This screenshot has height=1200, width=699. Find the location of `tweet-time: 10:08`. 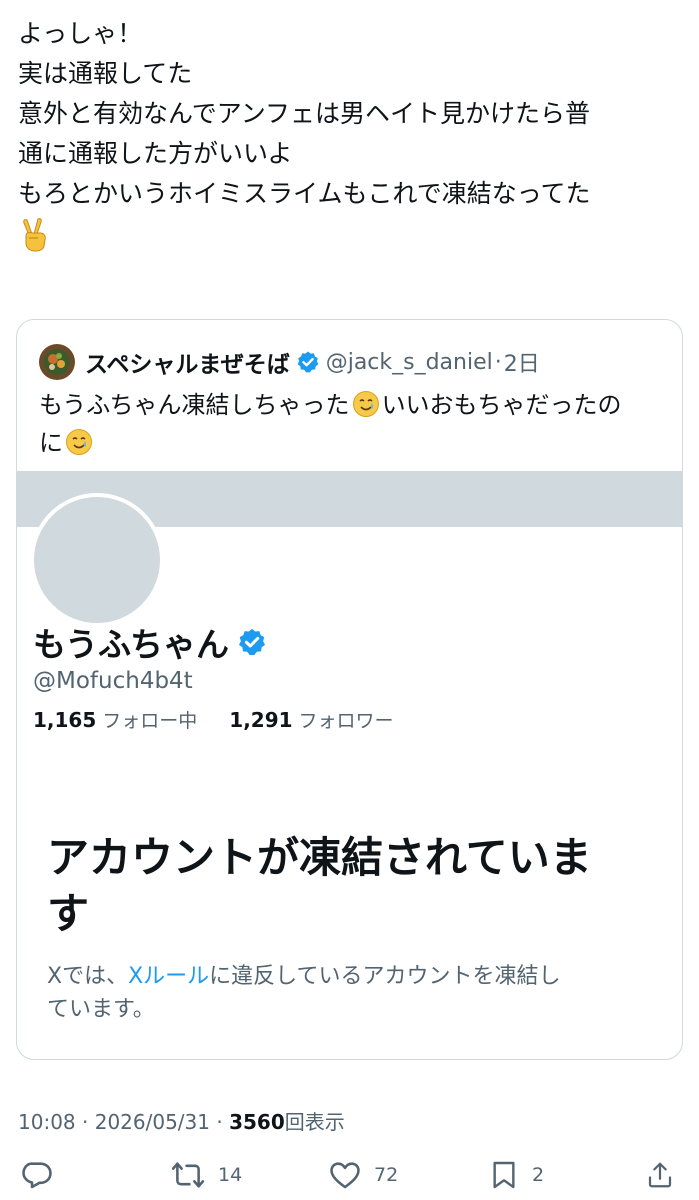

tweet-time: 10:08 is located at coordinates (47, 1122).